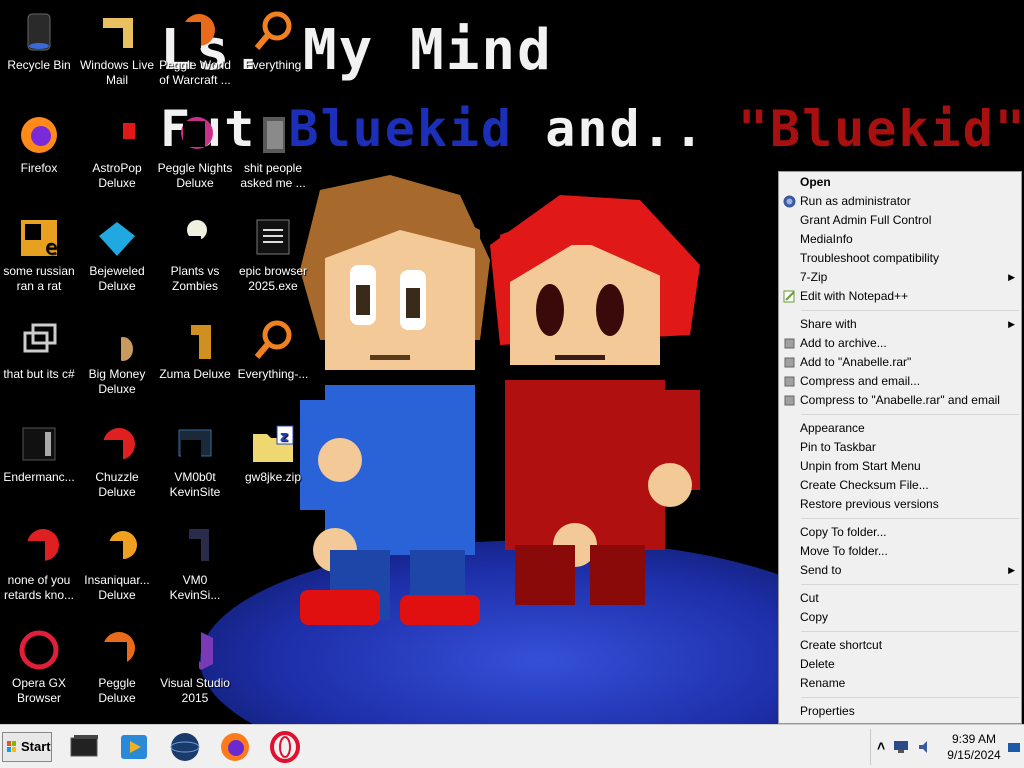 This screenshot has height=768, width=1024. Describe the element at coordinates (901, 747) in the screenshot. I see `network-icon` at that location.